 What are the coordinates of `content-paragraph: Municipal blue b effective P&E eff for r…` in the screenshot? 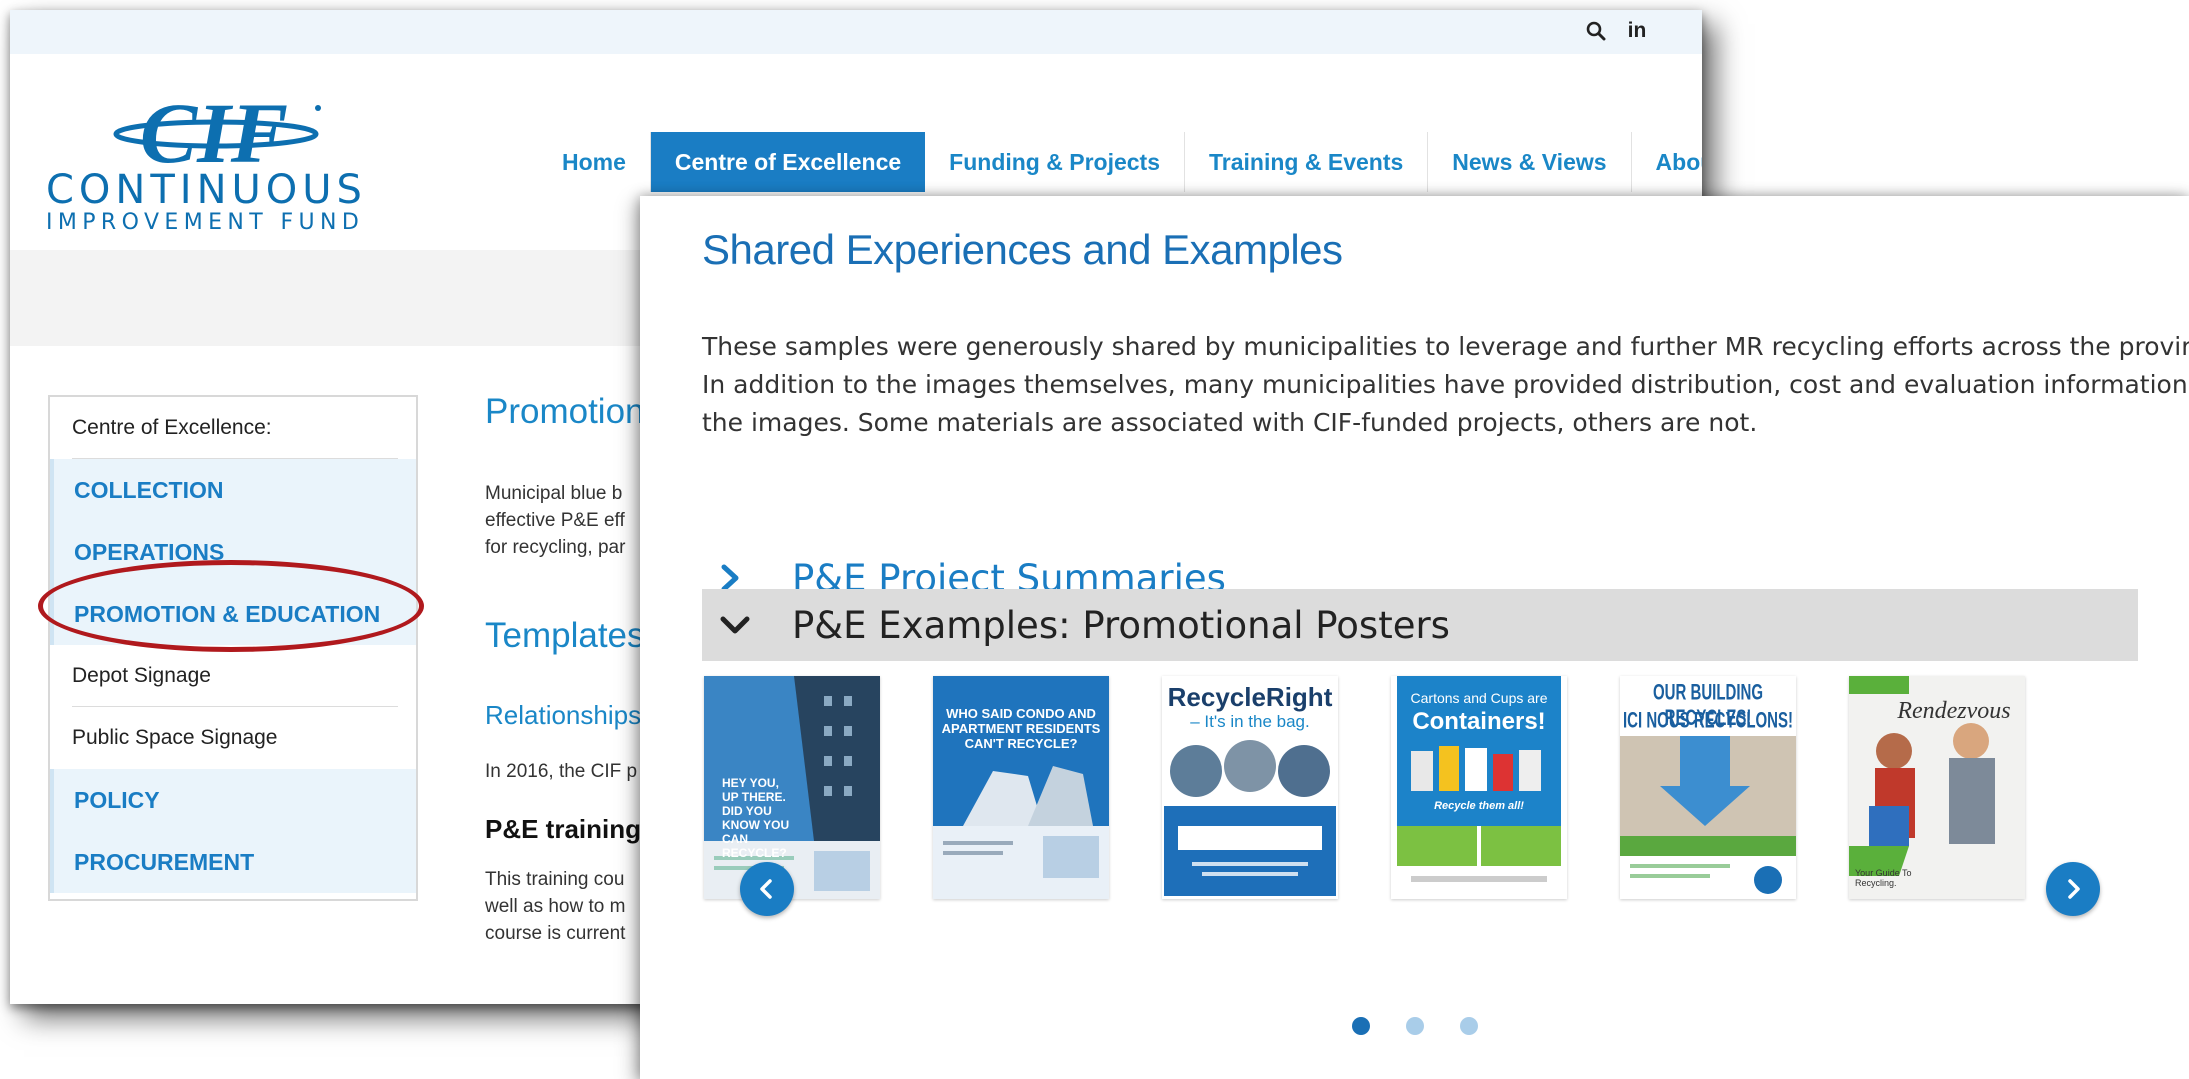 It's located at (555, 520).